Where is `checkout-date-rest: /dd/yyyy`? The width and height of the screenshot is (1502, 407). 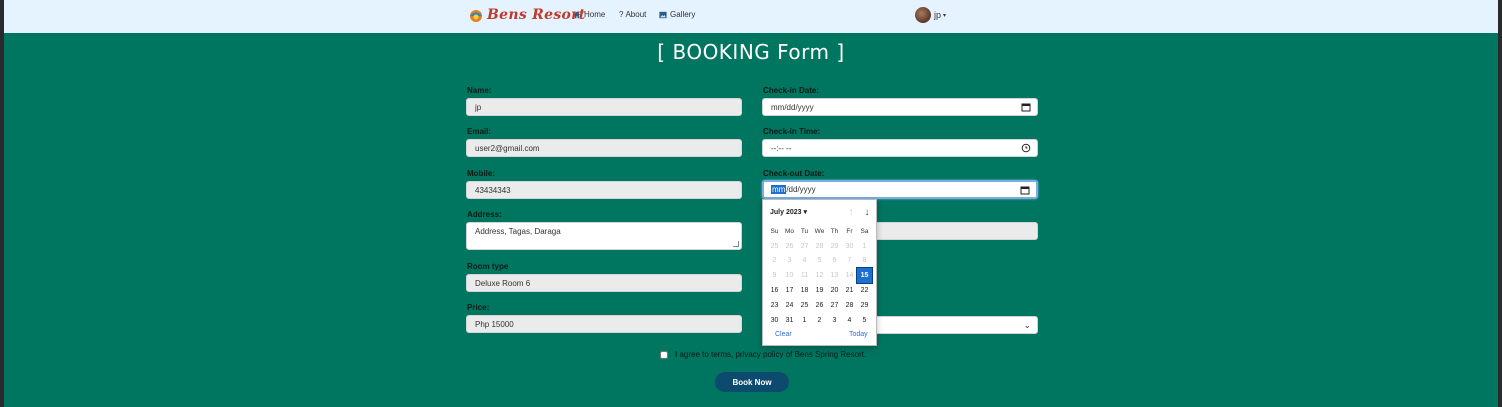 checkout-date-rest: /dd/yyyy is located at coordinates (801, 189).